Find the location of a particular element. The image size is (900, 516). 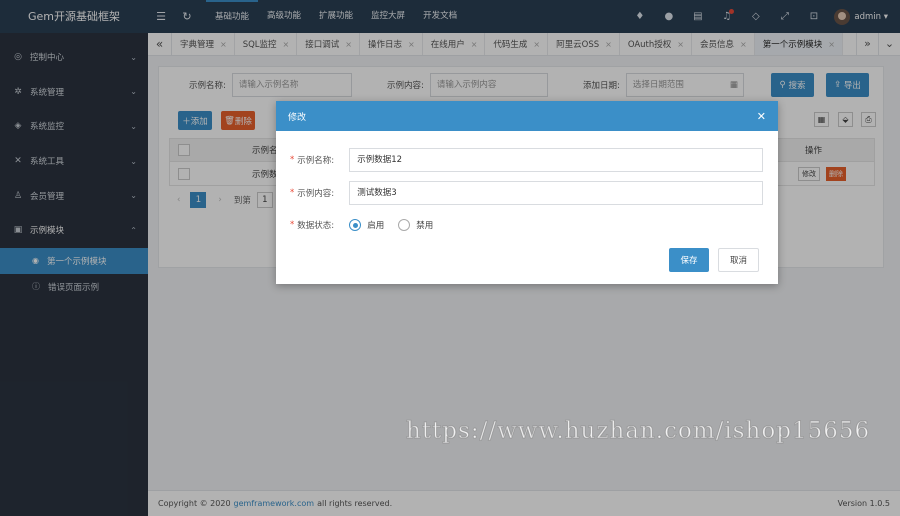

radio-checked-icon is located at coordinates (355, 225).